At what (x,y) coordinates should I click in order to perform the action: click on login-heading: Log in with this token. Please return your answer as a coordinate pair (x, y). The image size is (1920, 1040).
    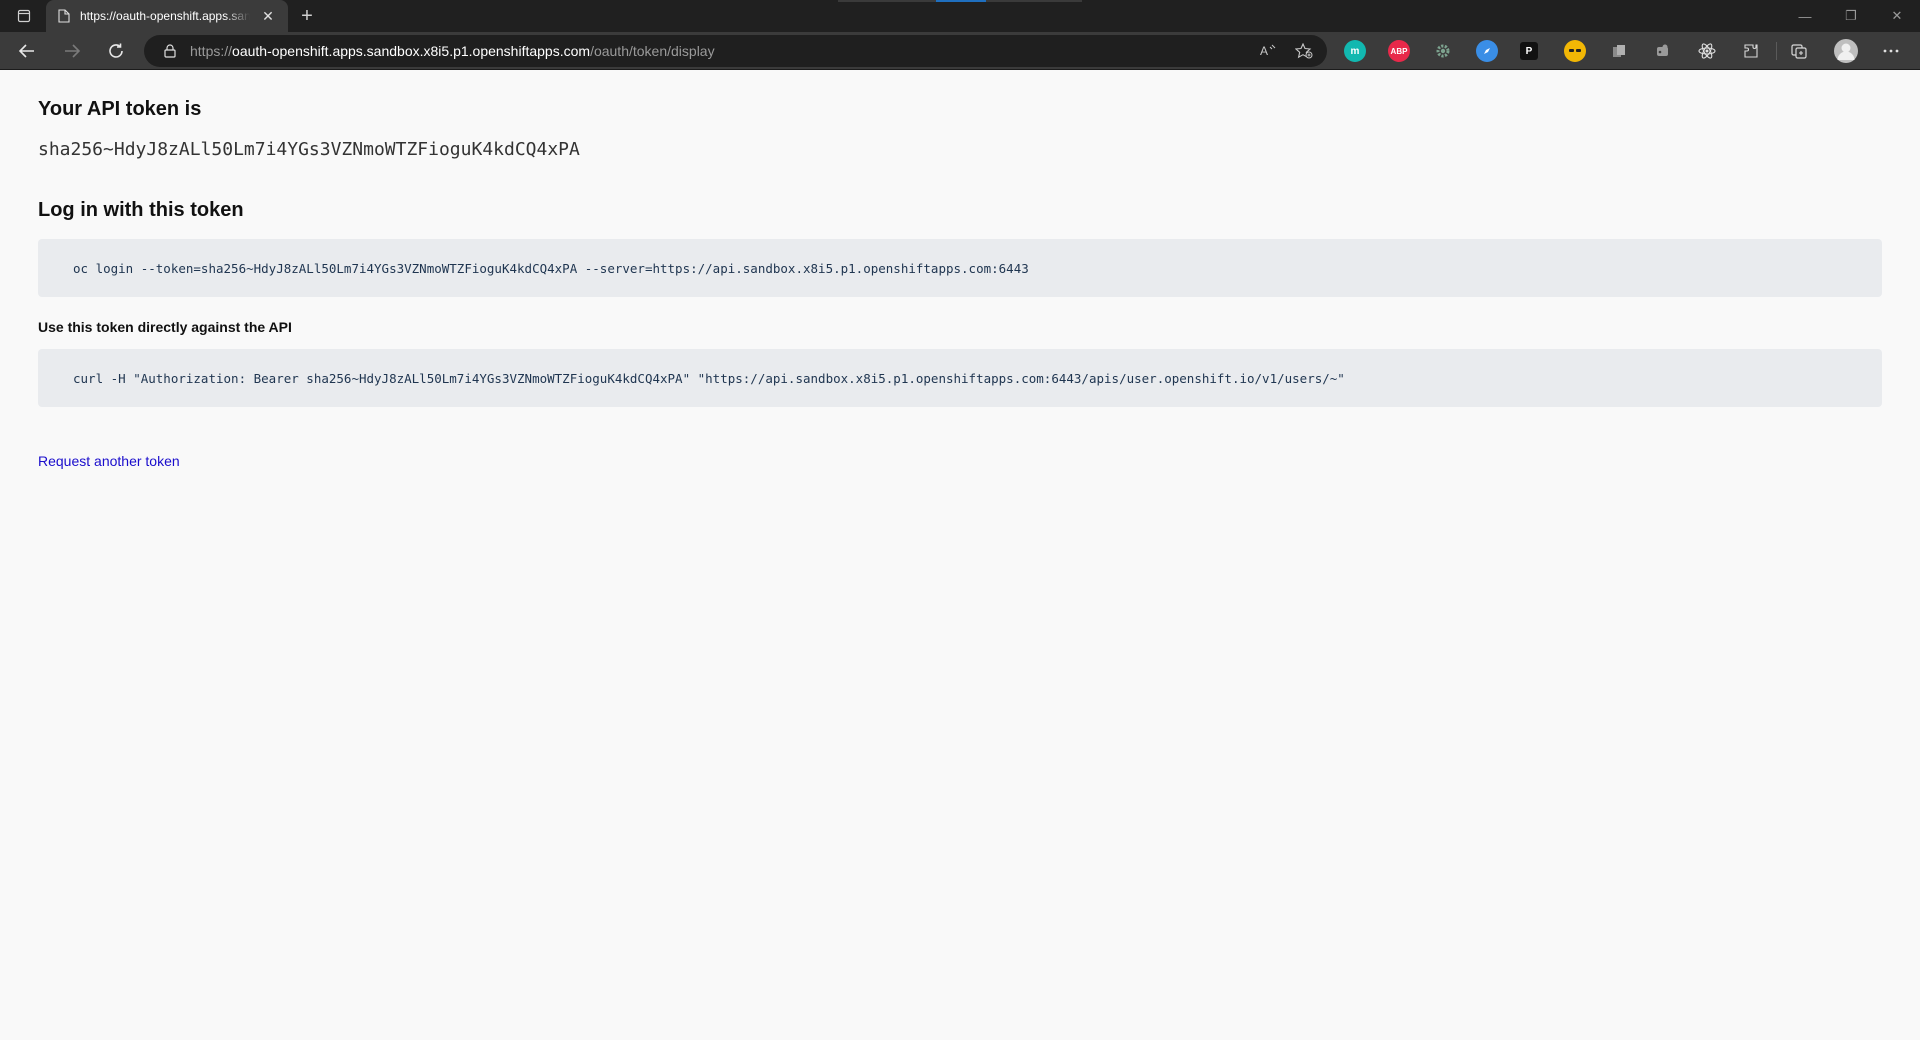
    Looking at the image, I should click on (141, 210).